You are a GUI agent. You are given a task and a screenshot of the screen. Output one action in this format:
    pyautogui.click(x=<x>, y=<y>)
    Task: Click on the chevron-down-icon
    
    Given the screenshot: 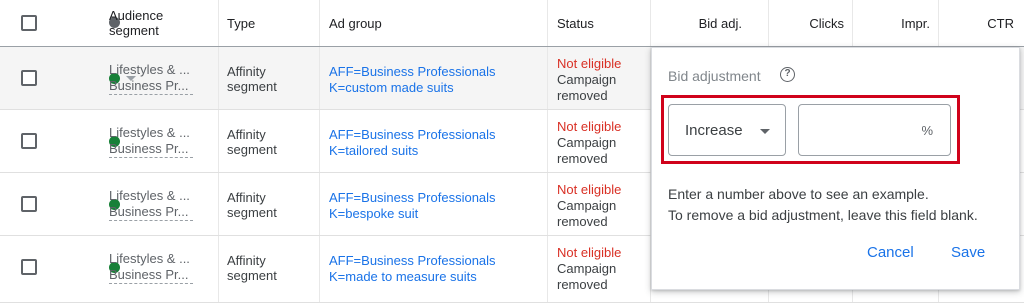 What is the action you would take?
    pyautogui.click(x=765, y=131)
    